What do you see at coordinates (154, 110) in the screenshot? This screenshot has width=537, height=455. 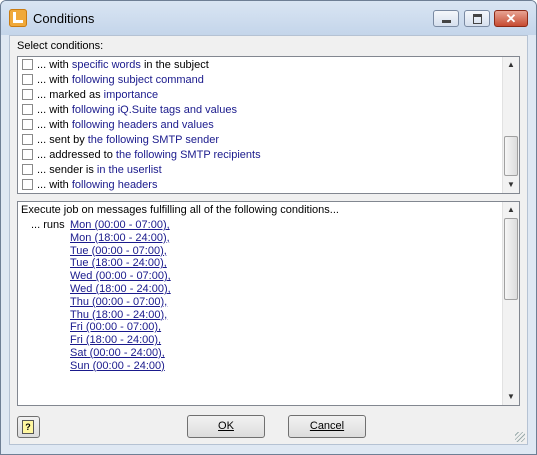 I see `condition-link: following iQ.Suite tags and values` at bounding box center [154, 110].